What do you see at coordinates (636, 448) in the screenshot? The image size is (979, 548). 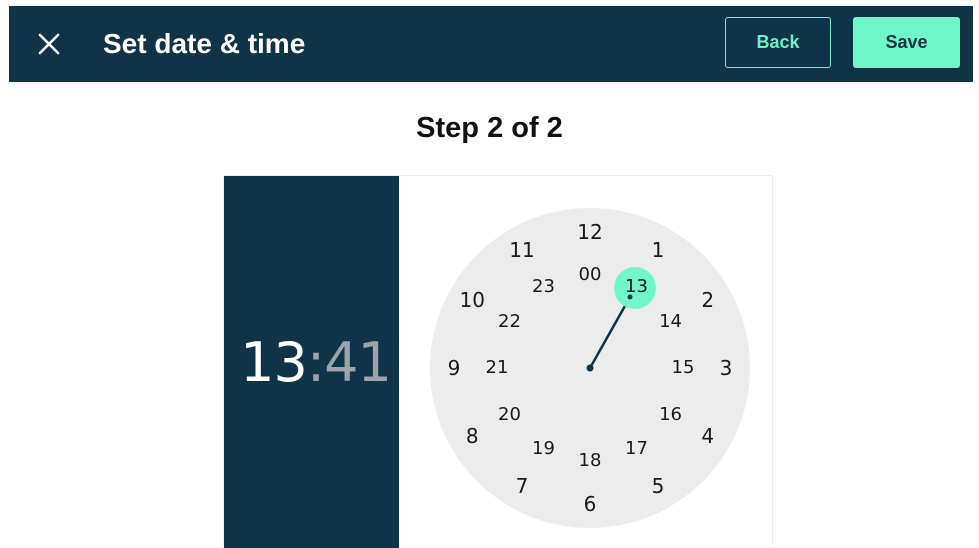 I see `inner-hour-17: 17` at bounding box center [636, 448].